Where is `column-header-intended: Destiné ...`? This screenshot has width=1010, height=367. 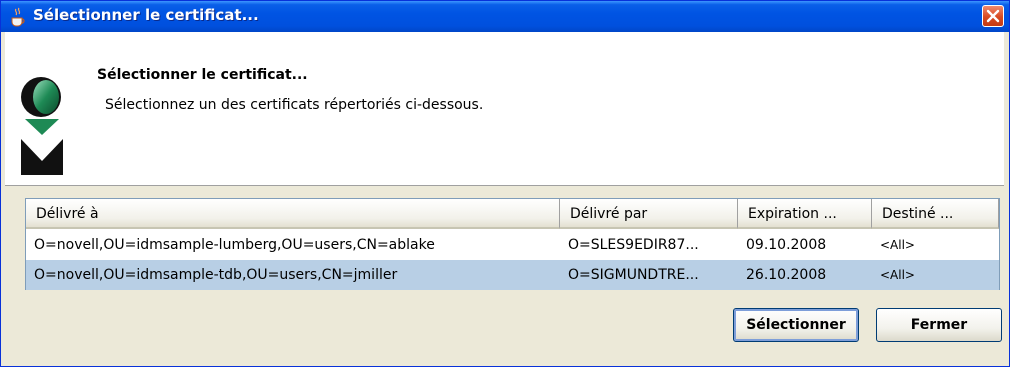
column-header-intended: Destiné ... is located at coordinates (935, 214).